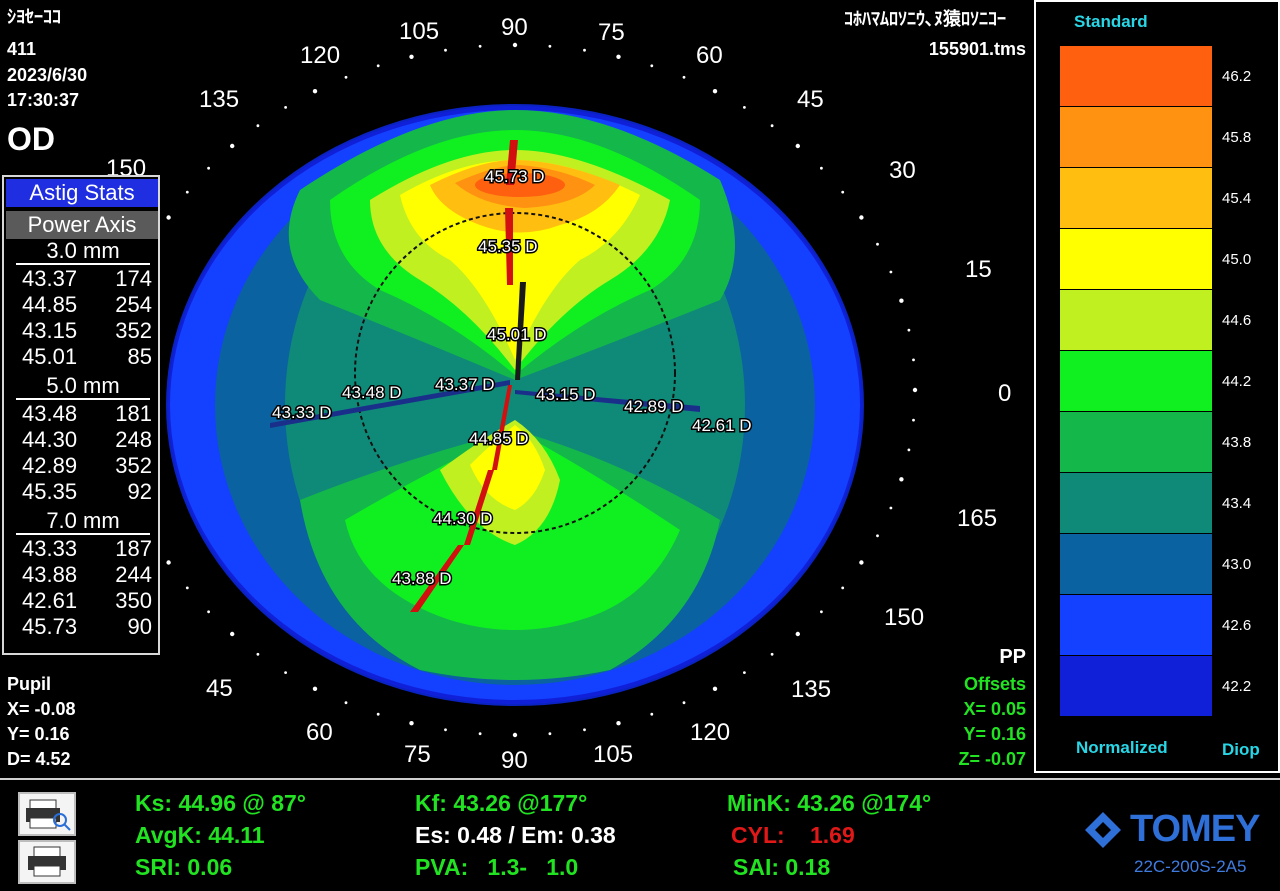  Describe the element at coordinates (87, 331) in the screenshot. I see `stats-row: 43.15 352` at that location.